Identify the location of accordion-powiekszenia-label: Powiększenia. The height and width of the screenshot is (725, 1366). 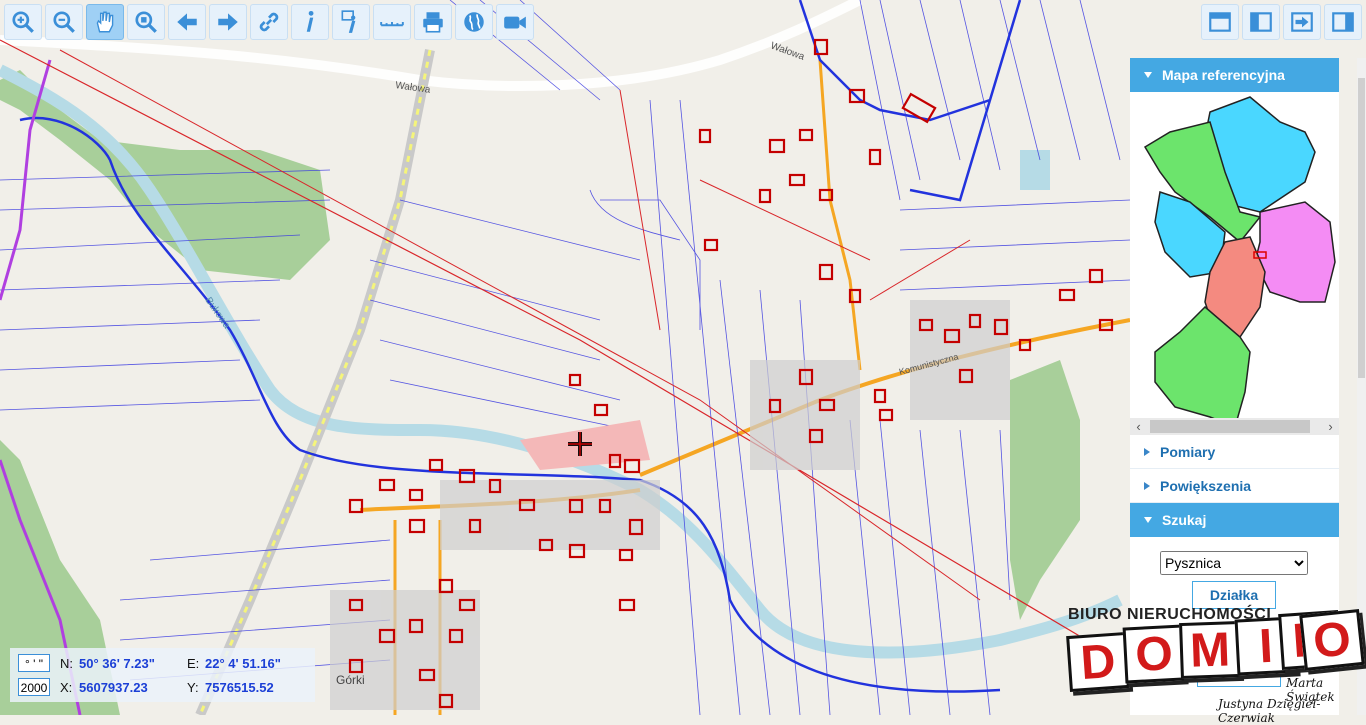
(1206, 485).